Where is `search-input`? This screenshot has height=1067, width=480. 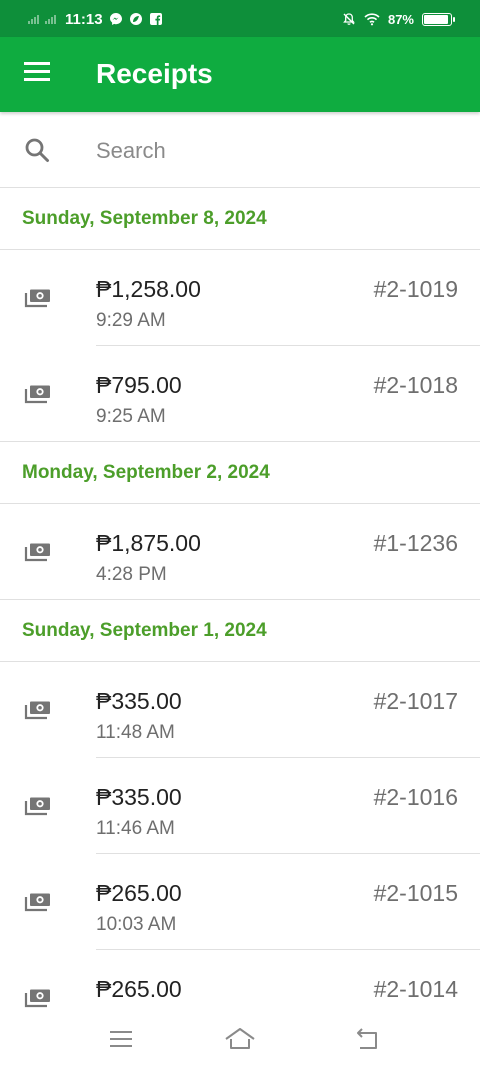 search-input is located at coordinates (276, 151).